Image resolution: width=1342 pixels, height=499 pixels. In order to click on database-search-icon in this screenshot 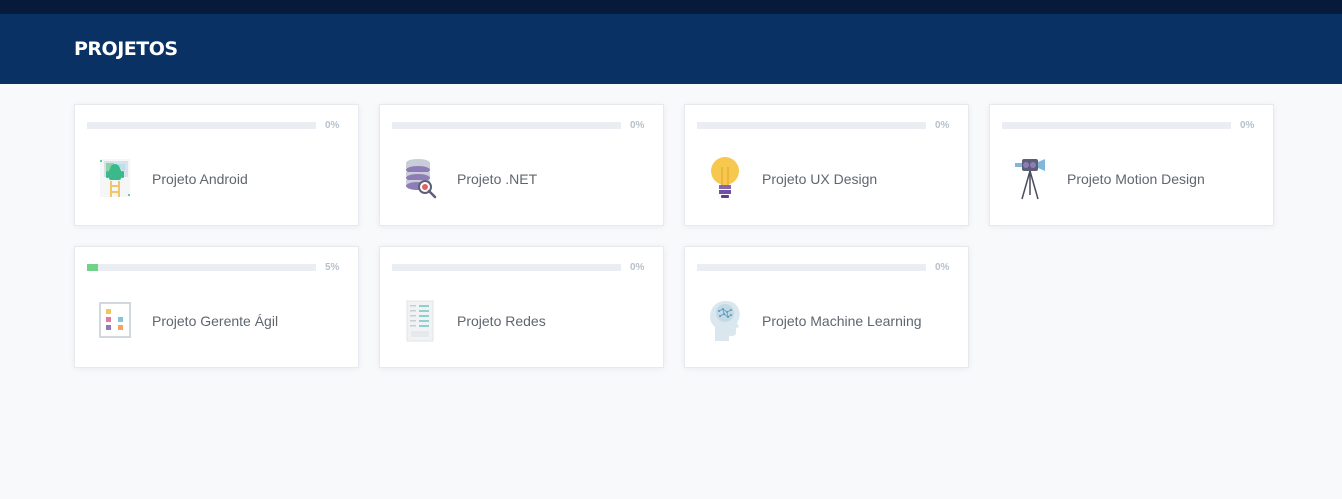, I will do `click(421, 179)`.